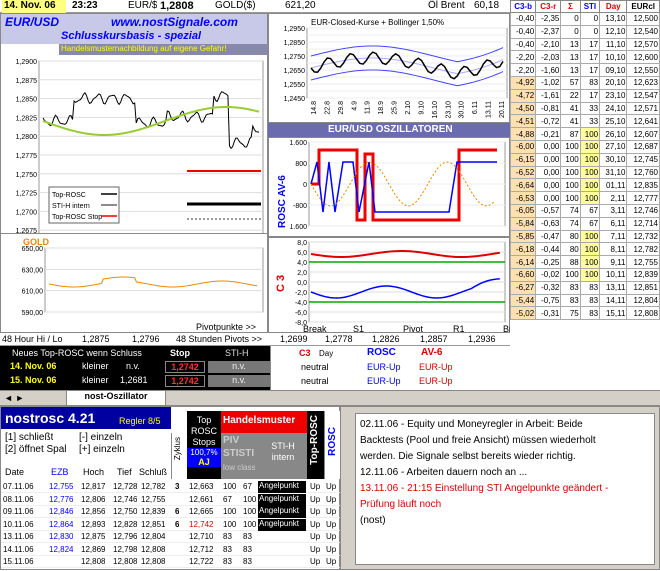  Describe the element at coordinates (34, 6) in the screenshot. I see `date-display: 14. Nov. 06` at that location.